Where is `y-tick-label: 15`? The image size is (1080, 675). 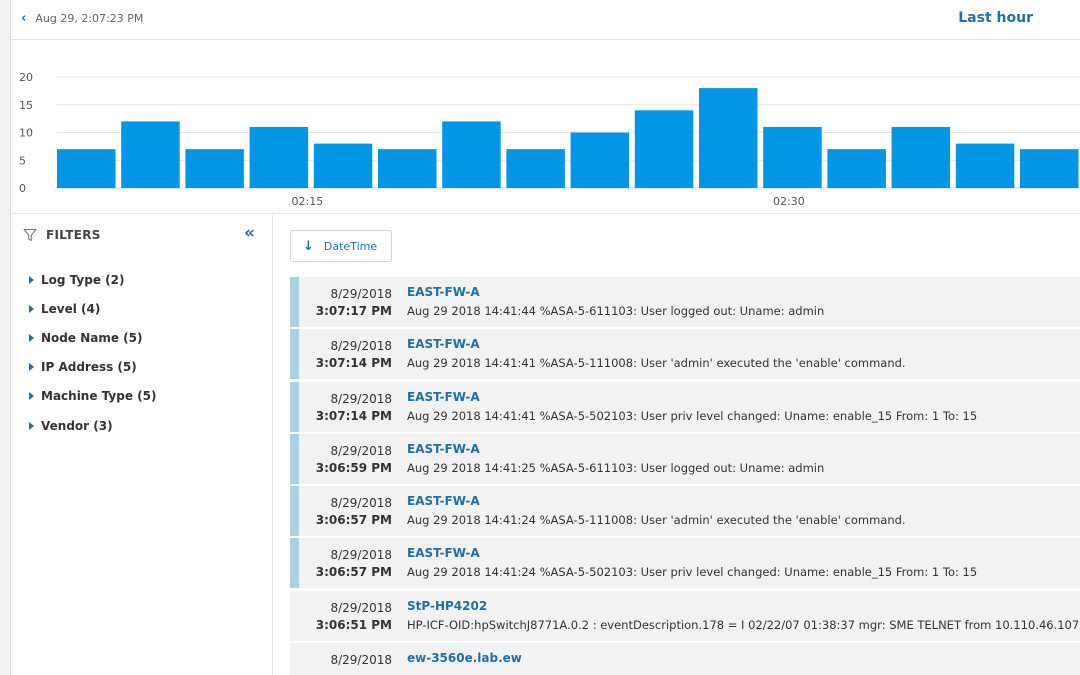 y-tick-label: 15 is located at coordinates (26, 105).